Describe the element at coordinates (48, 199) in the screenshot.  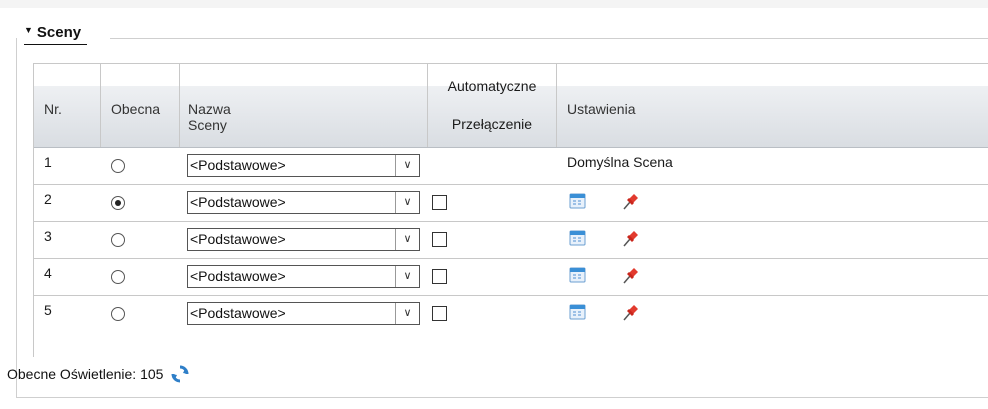
I see `row-number: 2` at that location.